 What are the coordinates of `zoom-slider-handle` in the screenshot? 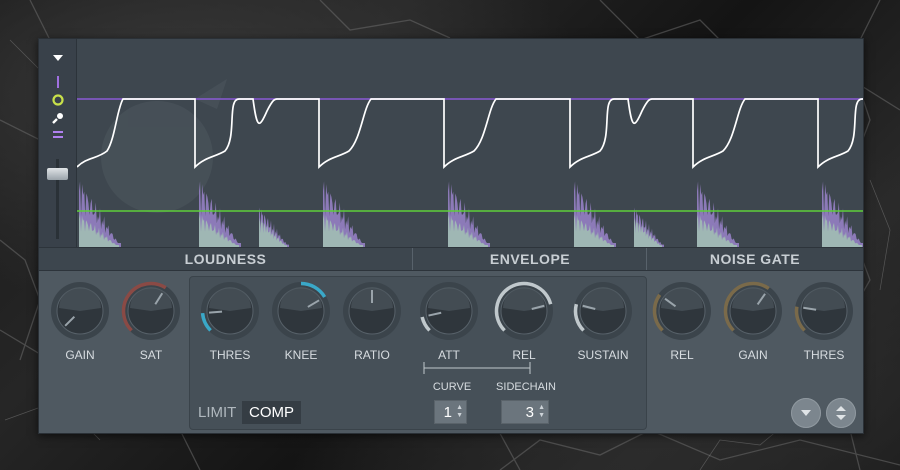 It's located at (57, 174).